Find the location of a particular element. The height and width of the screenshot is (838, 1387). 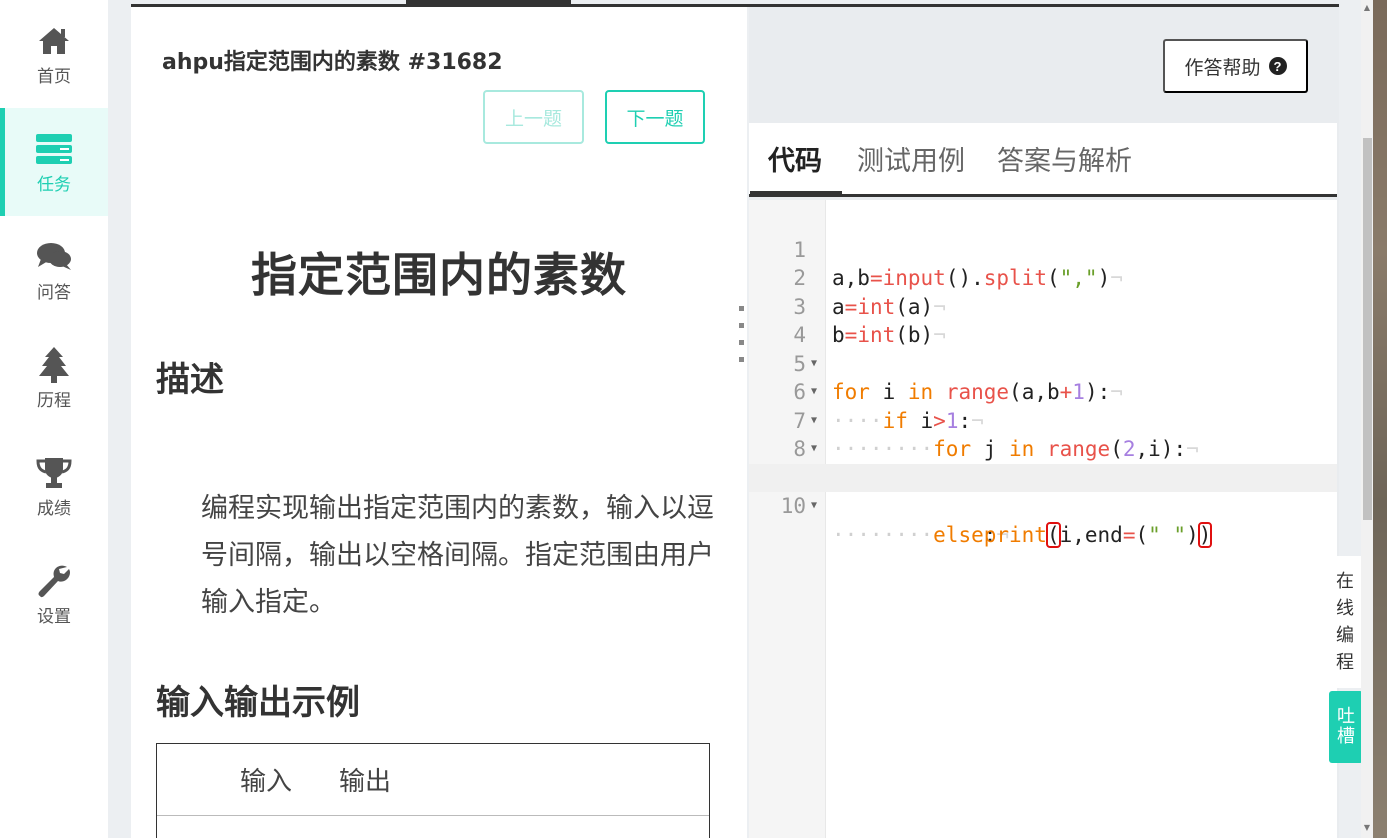

top-bar-active-indicator is located at coordinates (488, 3).